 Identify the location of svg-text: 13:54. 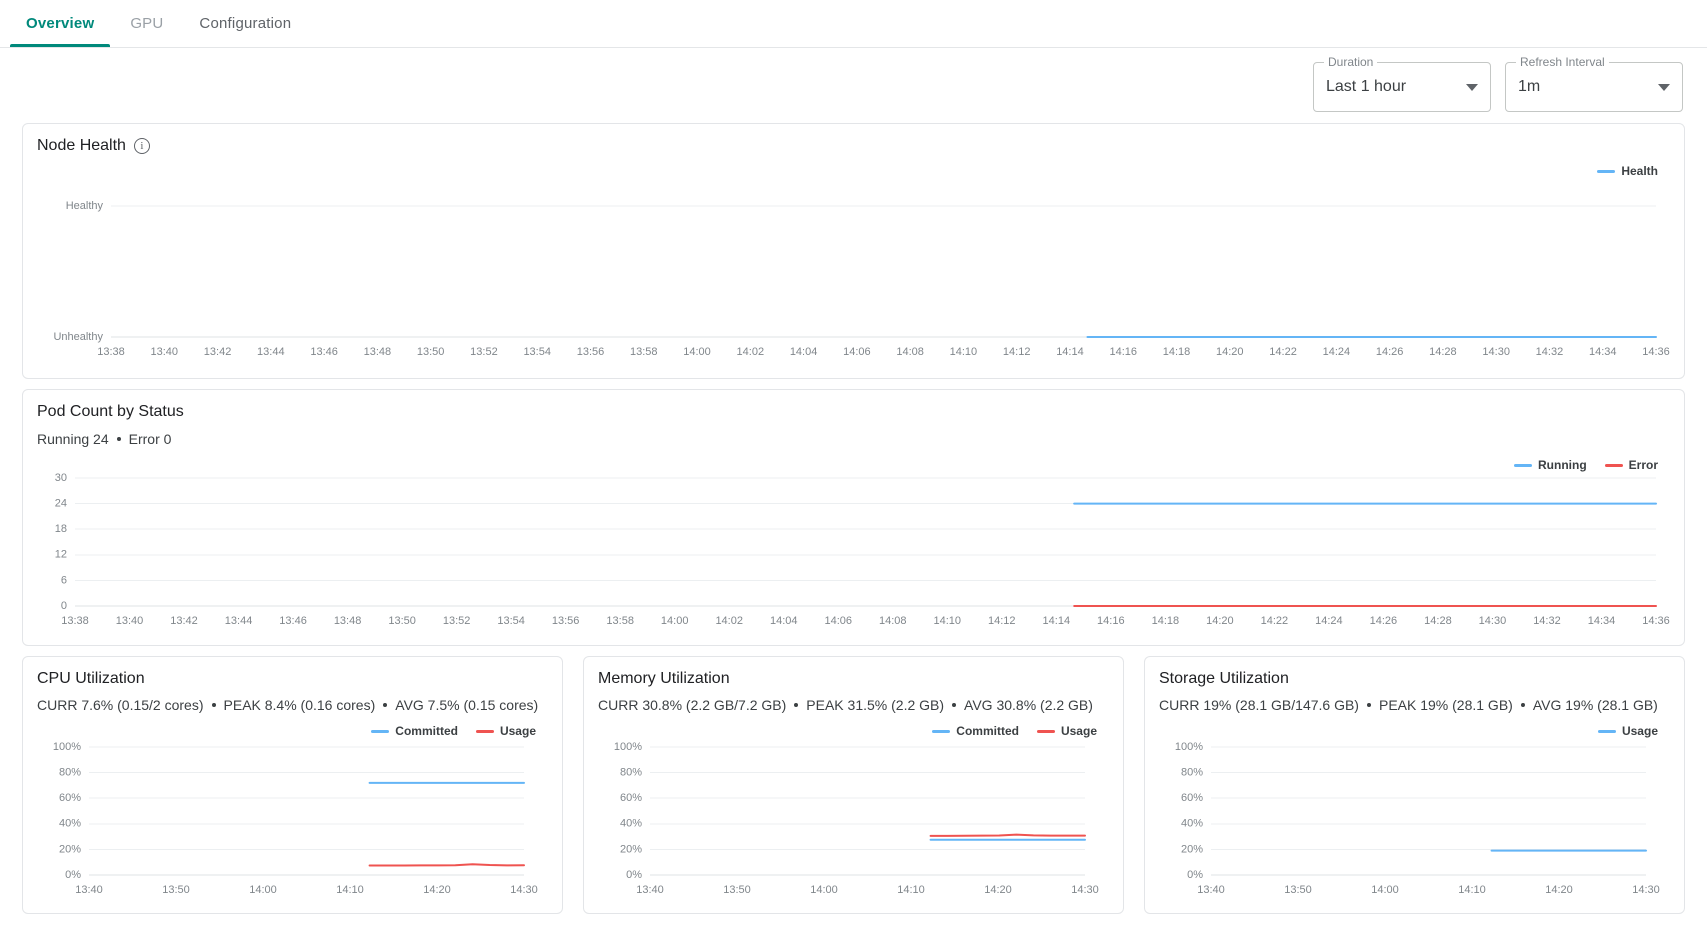
(537, 352).